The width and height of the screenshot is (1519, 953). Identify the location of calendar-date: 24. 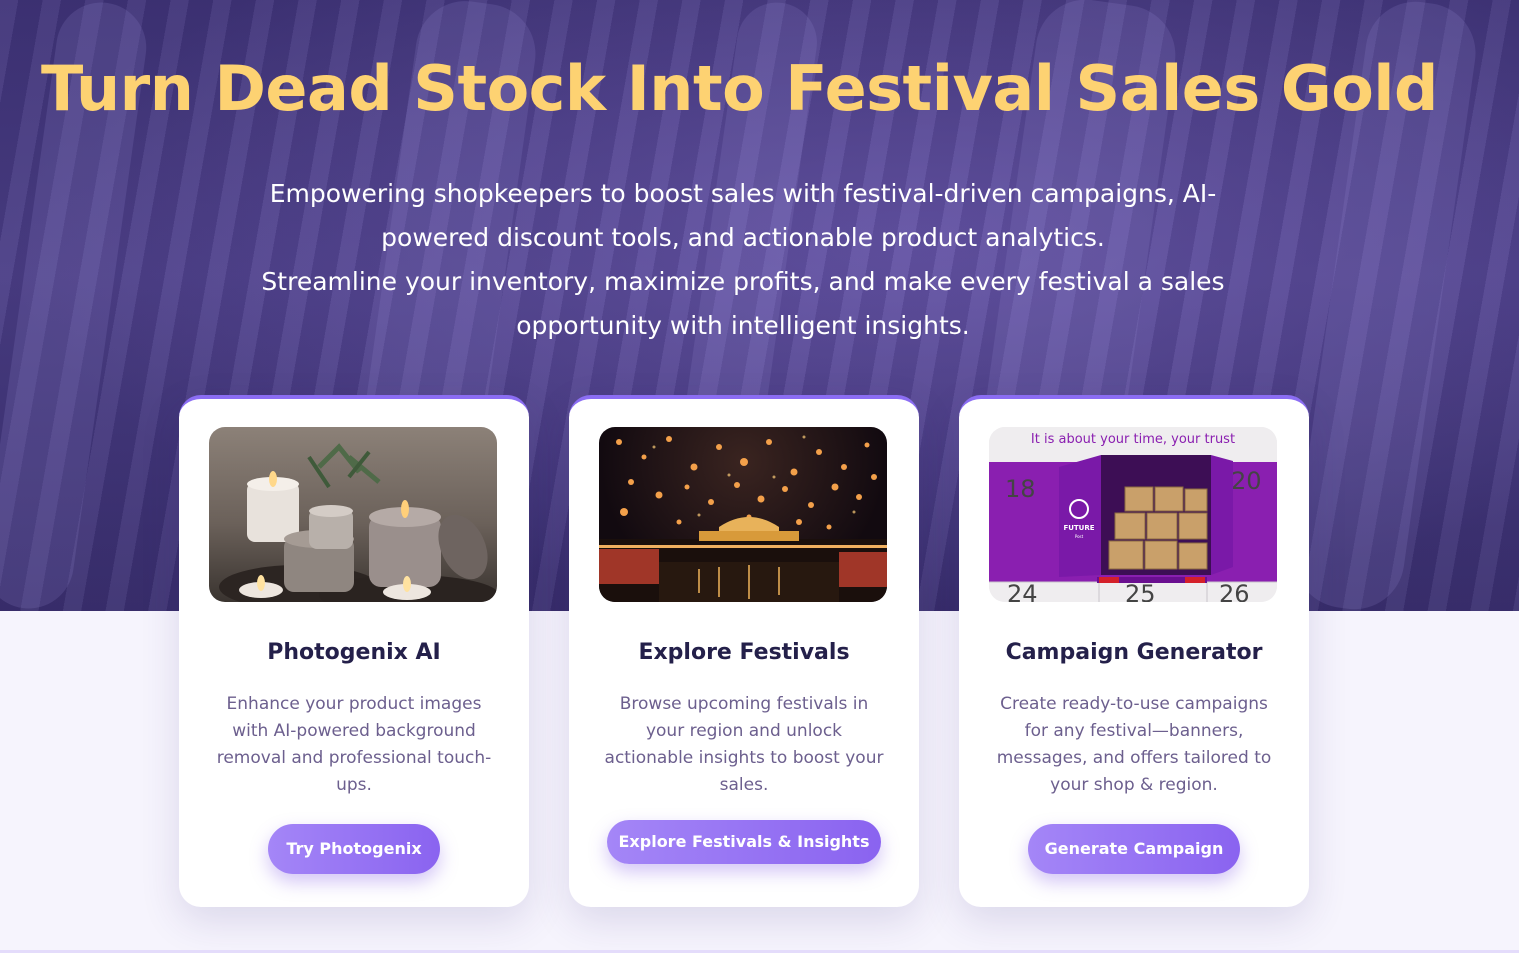
(1022, 591).